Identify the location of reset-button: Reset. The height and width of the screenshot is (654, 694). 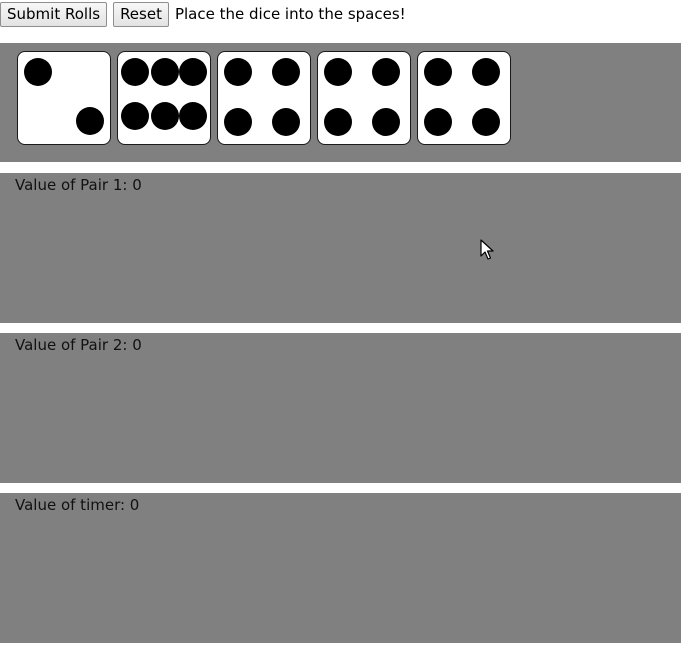
(141, 14).